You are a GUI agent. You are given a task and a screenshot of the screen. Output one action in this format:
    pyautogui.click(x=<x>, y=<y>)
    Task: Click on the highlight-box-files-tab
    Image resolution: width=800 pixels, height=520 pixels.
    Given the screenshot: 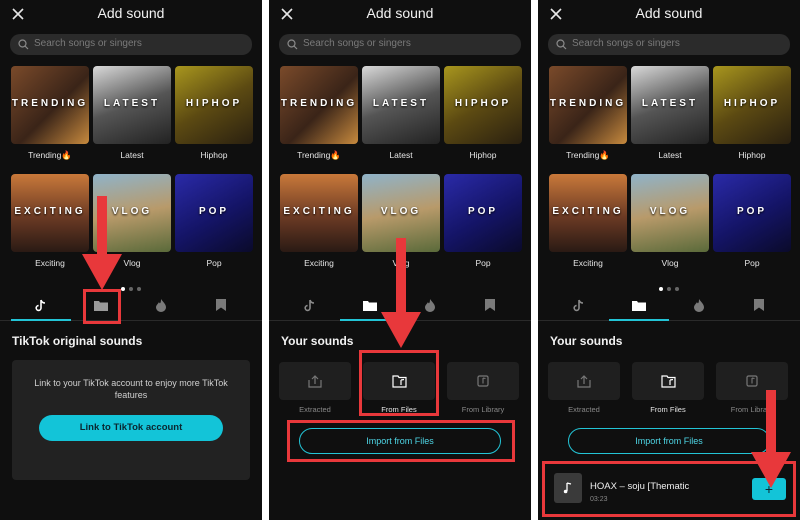 What is the action you would take?
    pyautogui.click(x=102, y=306)
    